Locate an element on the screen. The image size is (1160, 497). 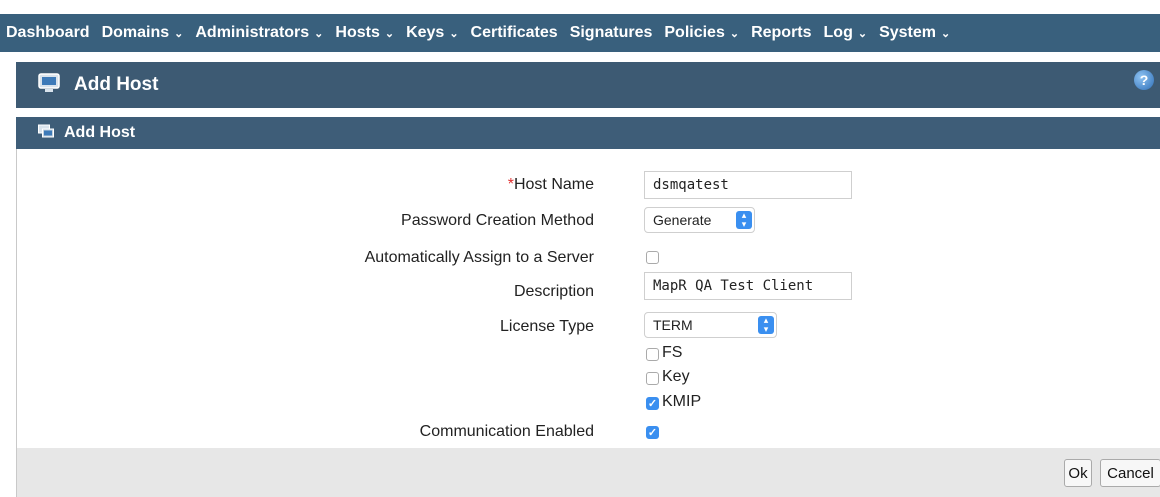
ok-button: Ok is located at coordinates (1078, 473).